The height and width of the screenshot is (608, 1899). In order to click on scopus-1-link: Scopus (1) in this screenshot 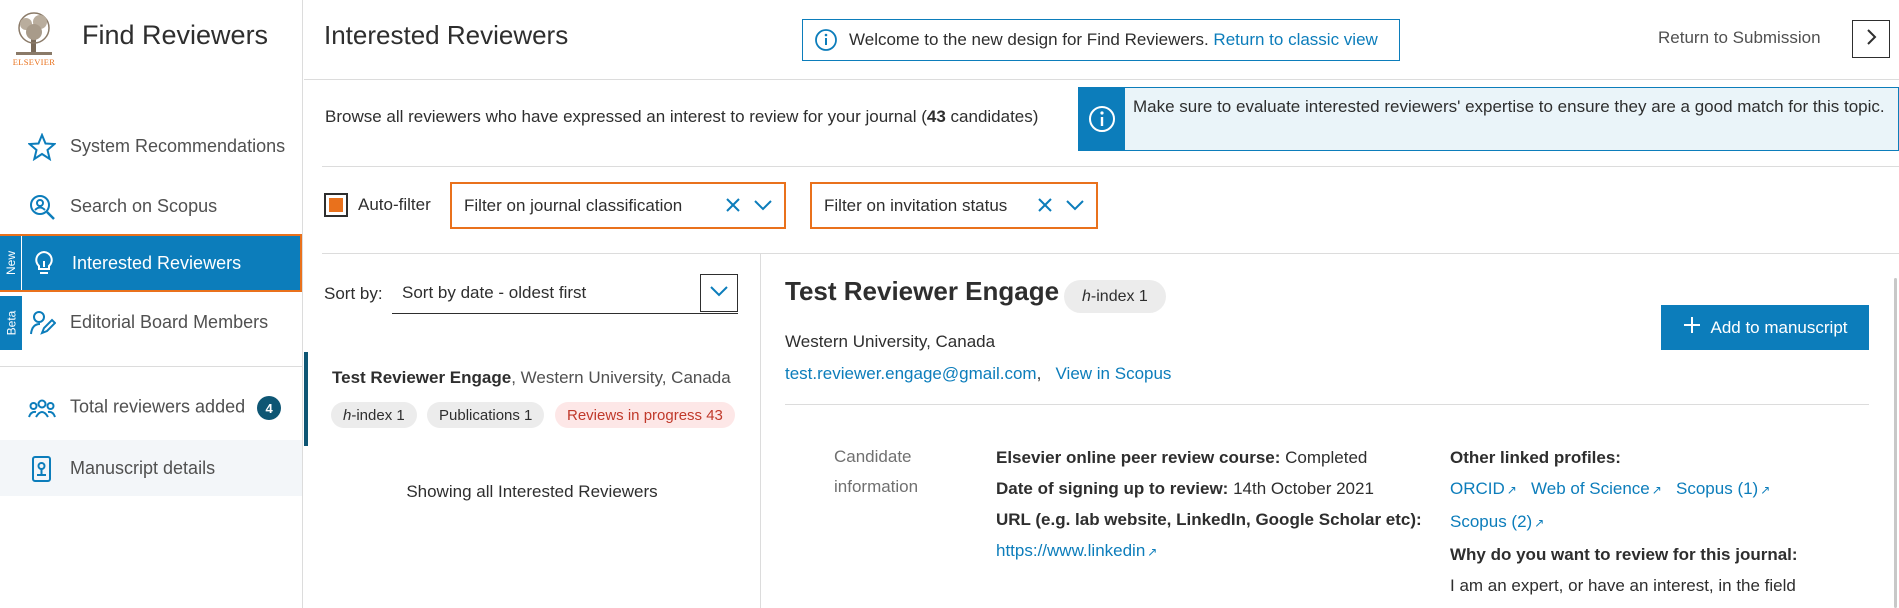, I will do `click(1717, 488)`.